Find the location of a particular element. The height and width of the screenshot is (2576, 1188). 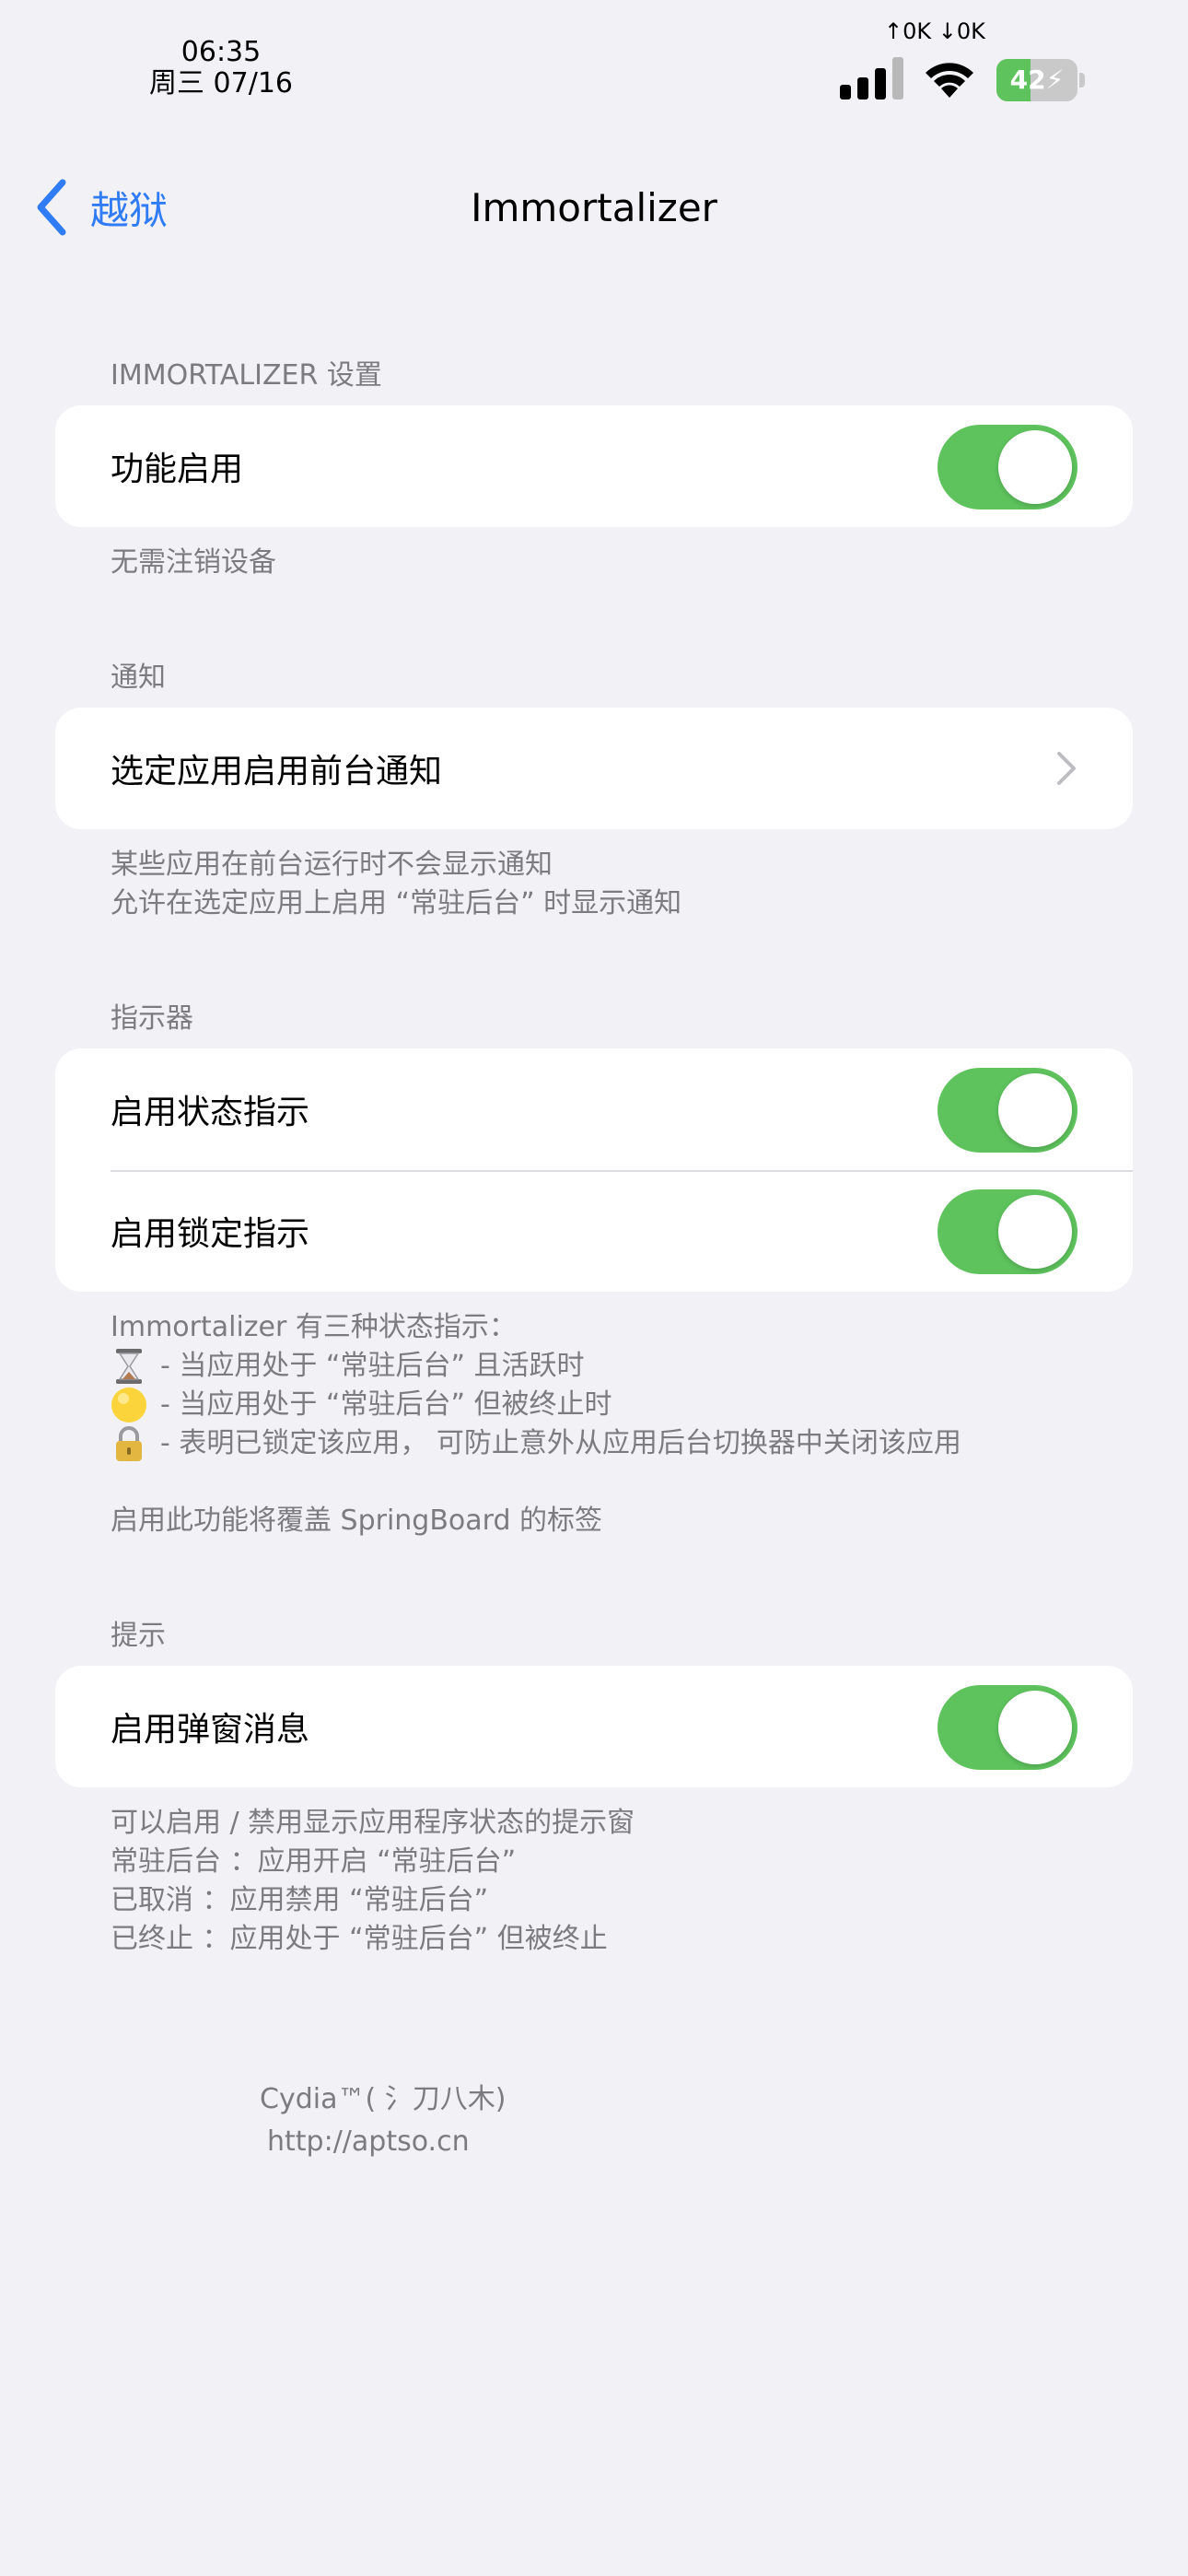

padlock-icon is located at coordinates (129, 1443).